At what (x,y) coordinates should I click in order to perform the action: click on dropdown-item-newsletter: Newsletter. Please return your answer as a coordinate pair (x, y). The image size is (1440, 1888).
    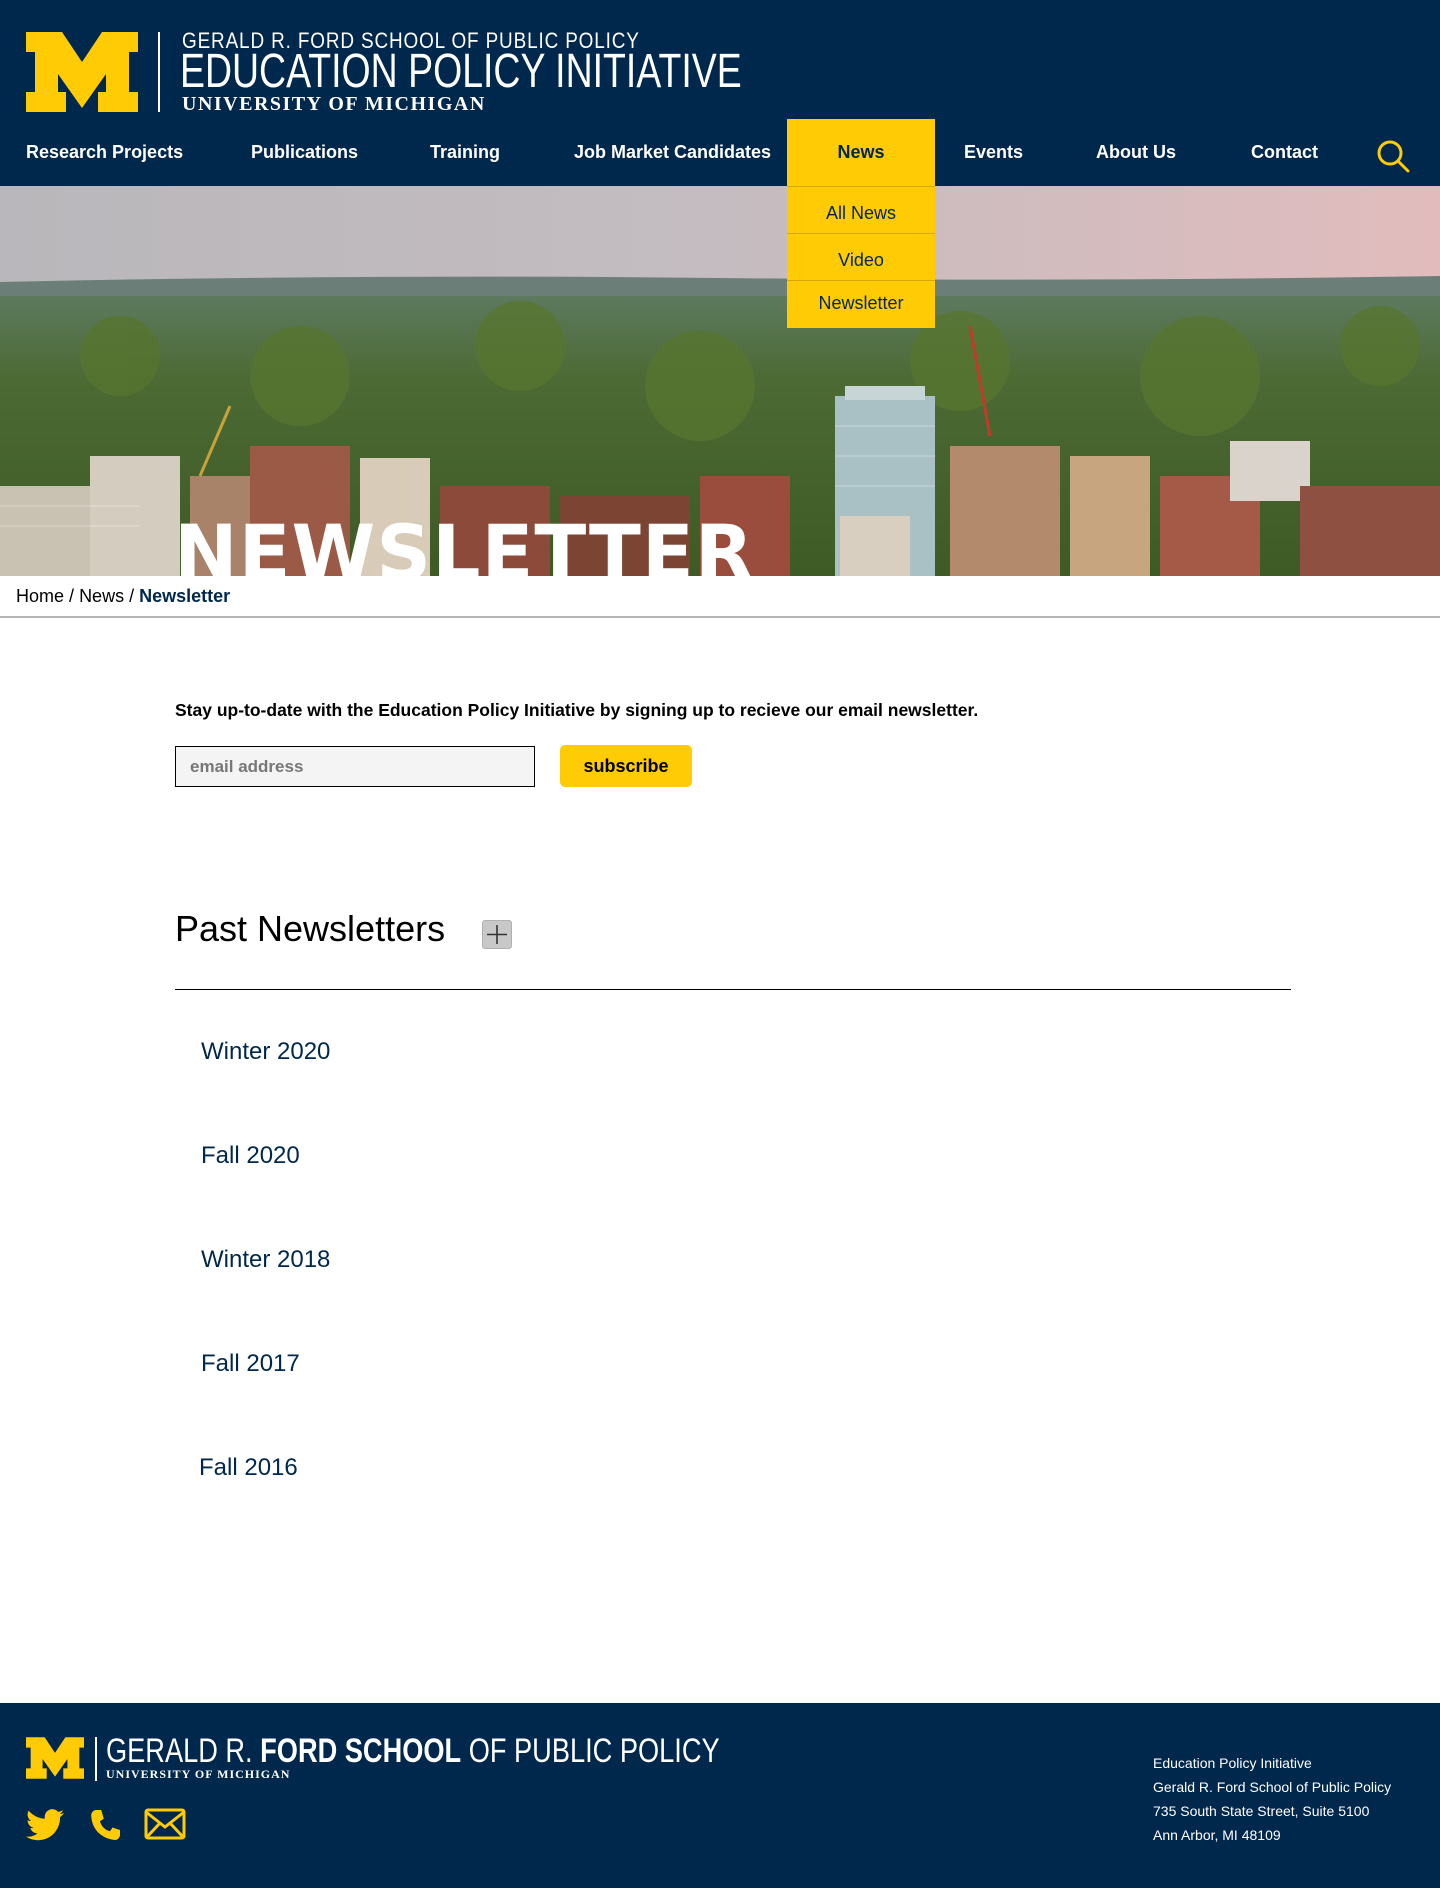
    Looking at the image, I should click on (861, 304).